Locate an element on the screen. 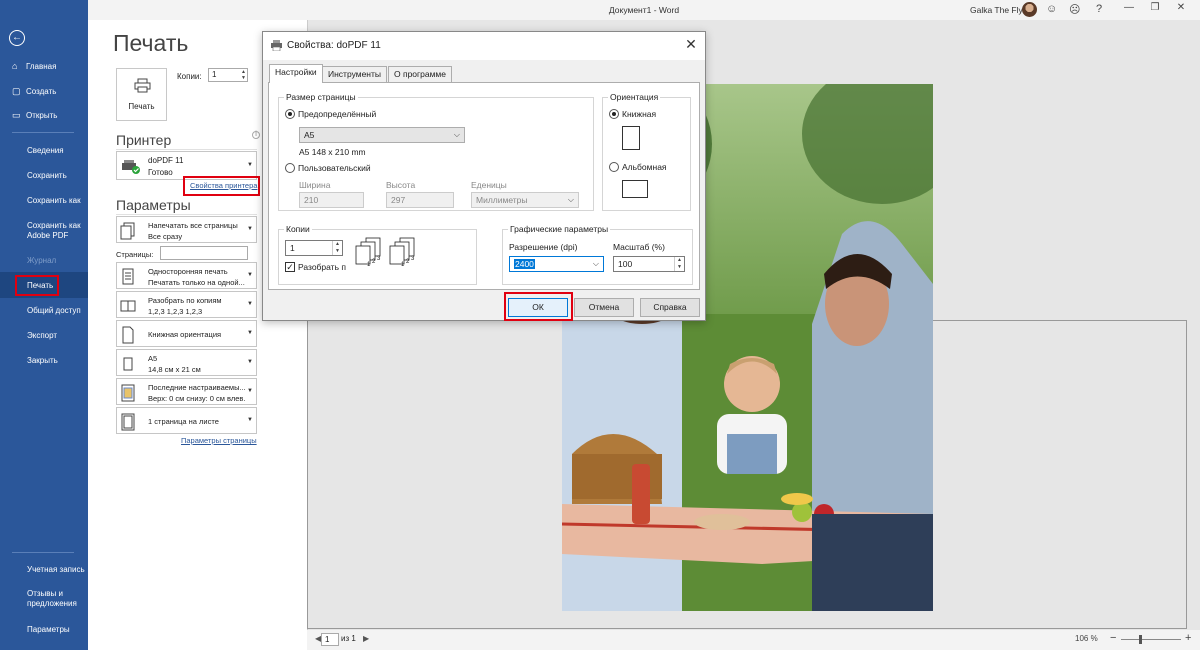 The width and height of the screenshot is (1200, 650). param-line-1: Односторонняя печать is located at coordinates (188, 271).